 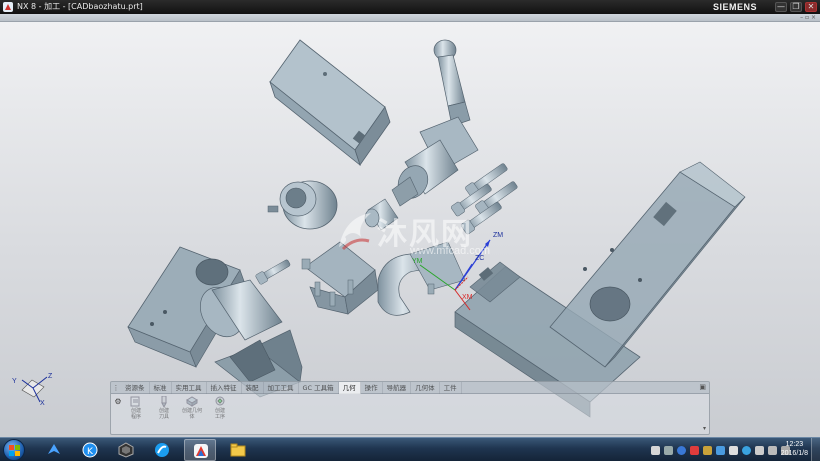 What do you see at coordinates (178, 408) in the screenshot?
I see `toolbar-tools: 创建 程序 创建 刀具 创建几何 体 创建 工序` at bounding box center [178, 408].